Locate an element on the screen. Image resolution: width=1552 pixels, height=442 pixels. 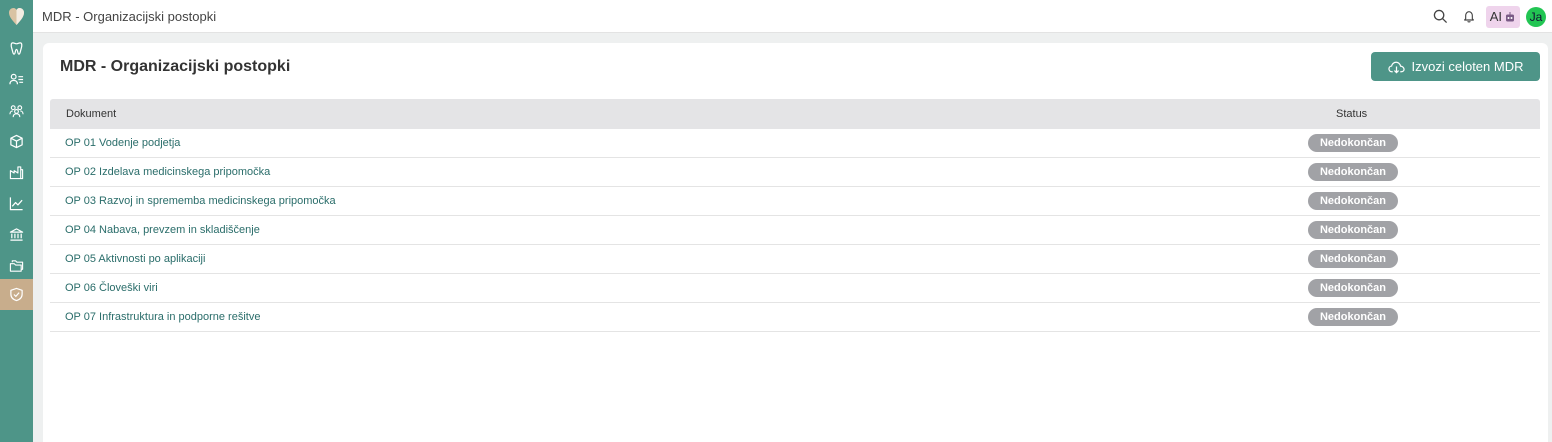
column-header-status: Status is located at coordinates (1352, 114).